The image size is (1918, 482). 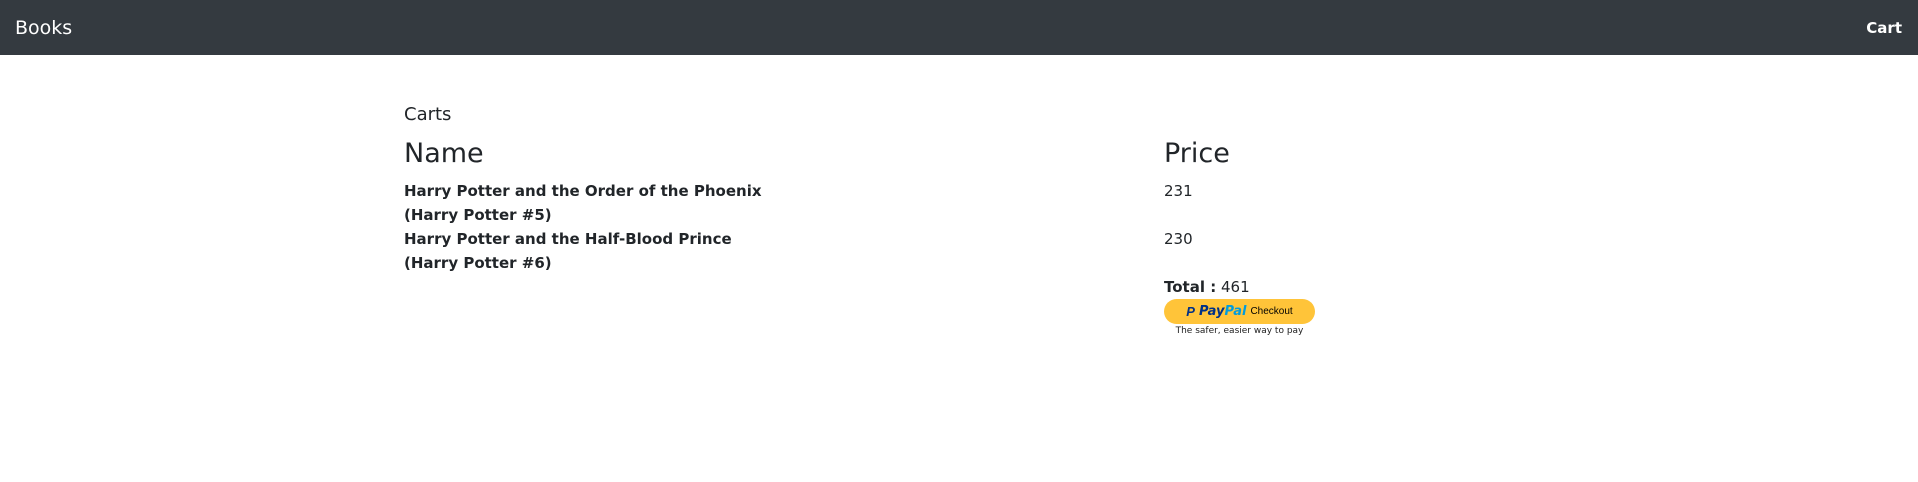 I want to click on paypal-checkout-label: Checkout, so click(x=1271, y=311).